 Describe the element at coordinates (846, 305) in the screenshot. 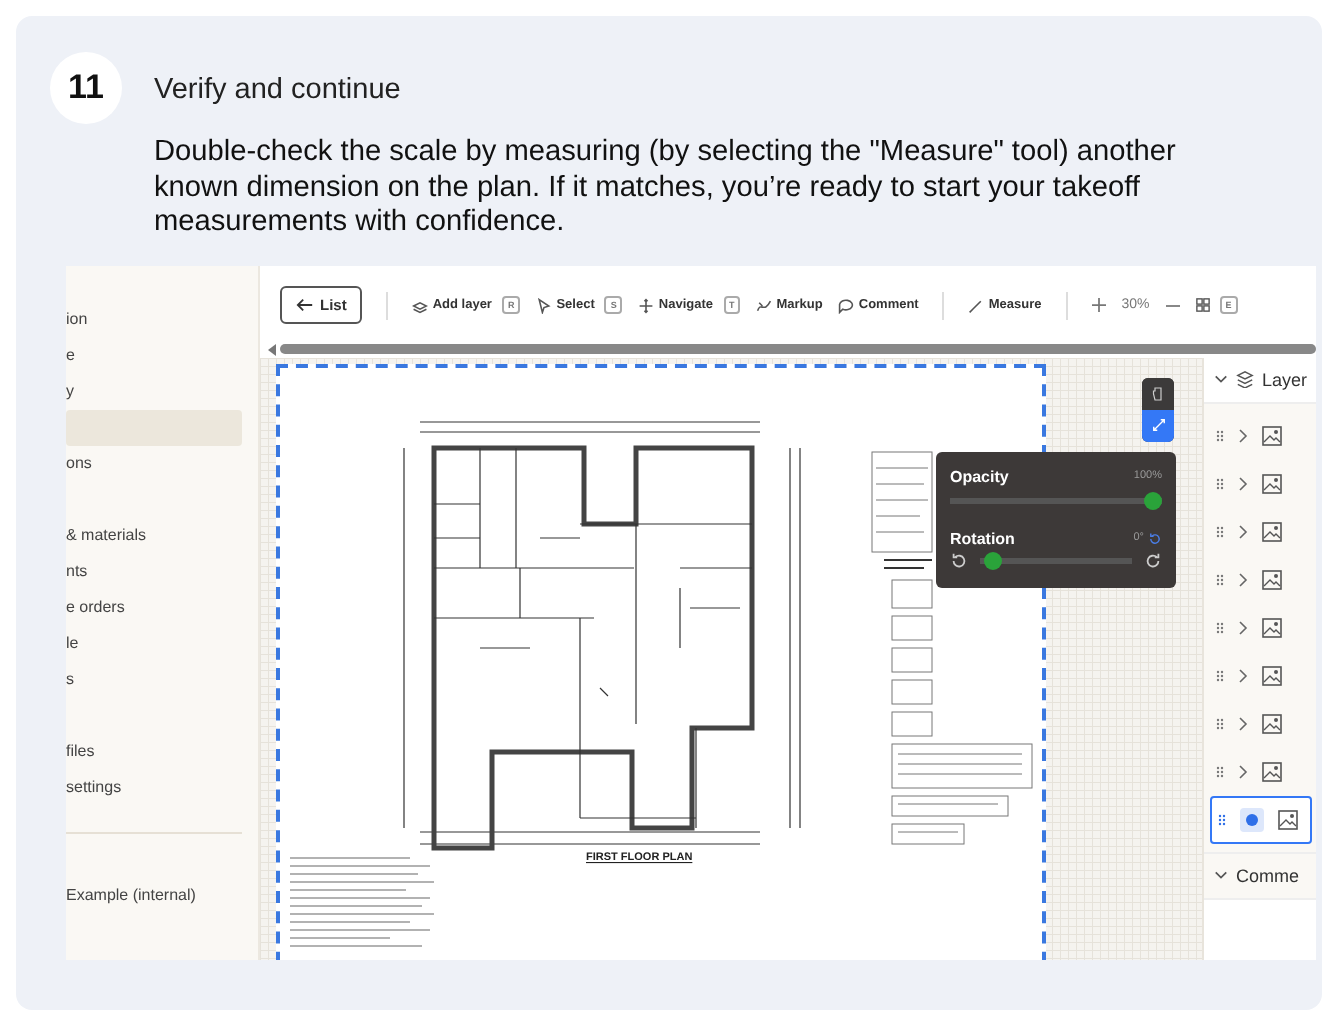

I see `comment-icon` at that location.